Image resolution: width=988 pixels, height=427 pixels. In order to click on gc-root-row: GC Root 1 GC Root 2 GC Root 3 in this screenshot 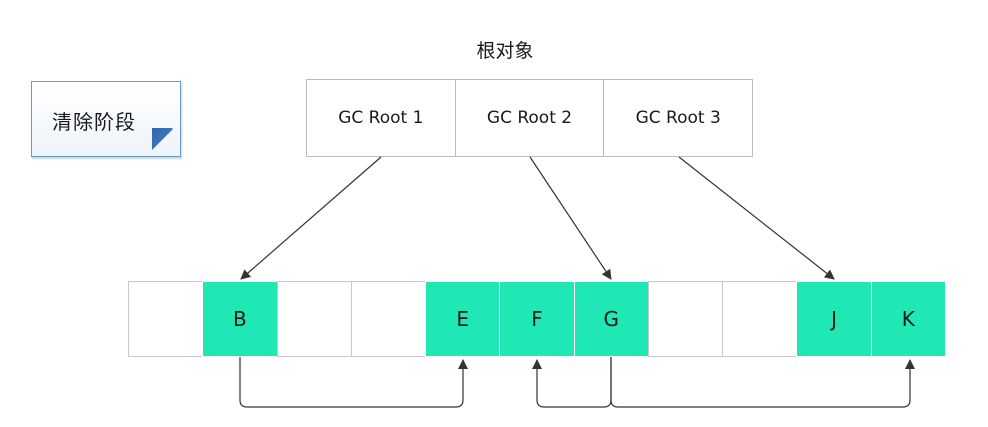, I will do `click(530, 118)`.